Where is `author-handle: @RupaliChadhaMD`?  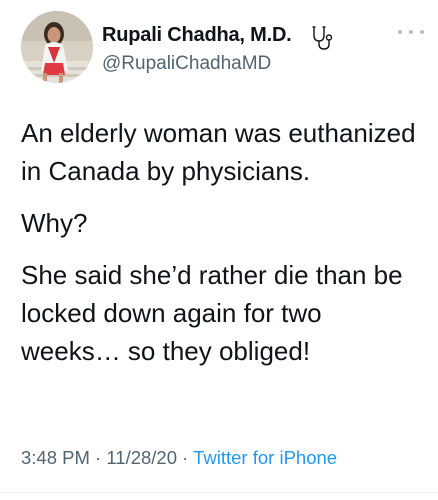 author-handle: @RupaliChadhaMD is located at coordinates (186, 64).